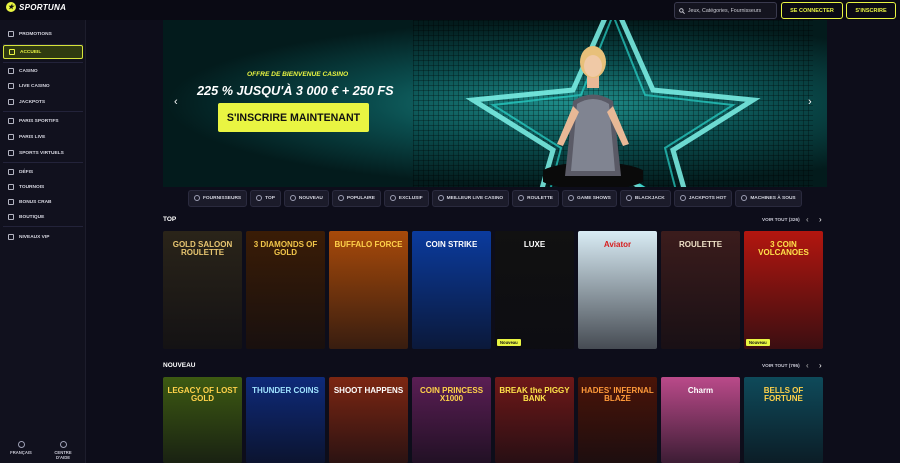 The height and width of the screenshot is (463, 900). I want to click on sidebar-item-jackpots: JACKPOTS, so click(43, 102).